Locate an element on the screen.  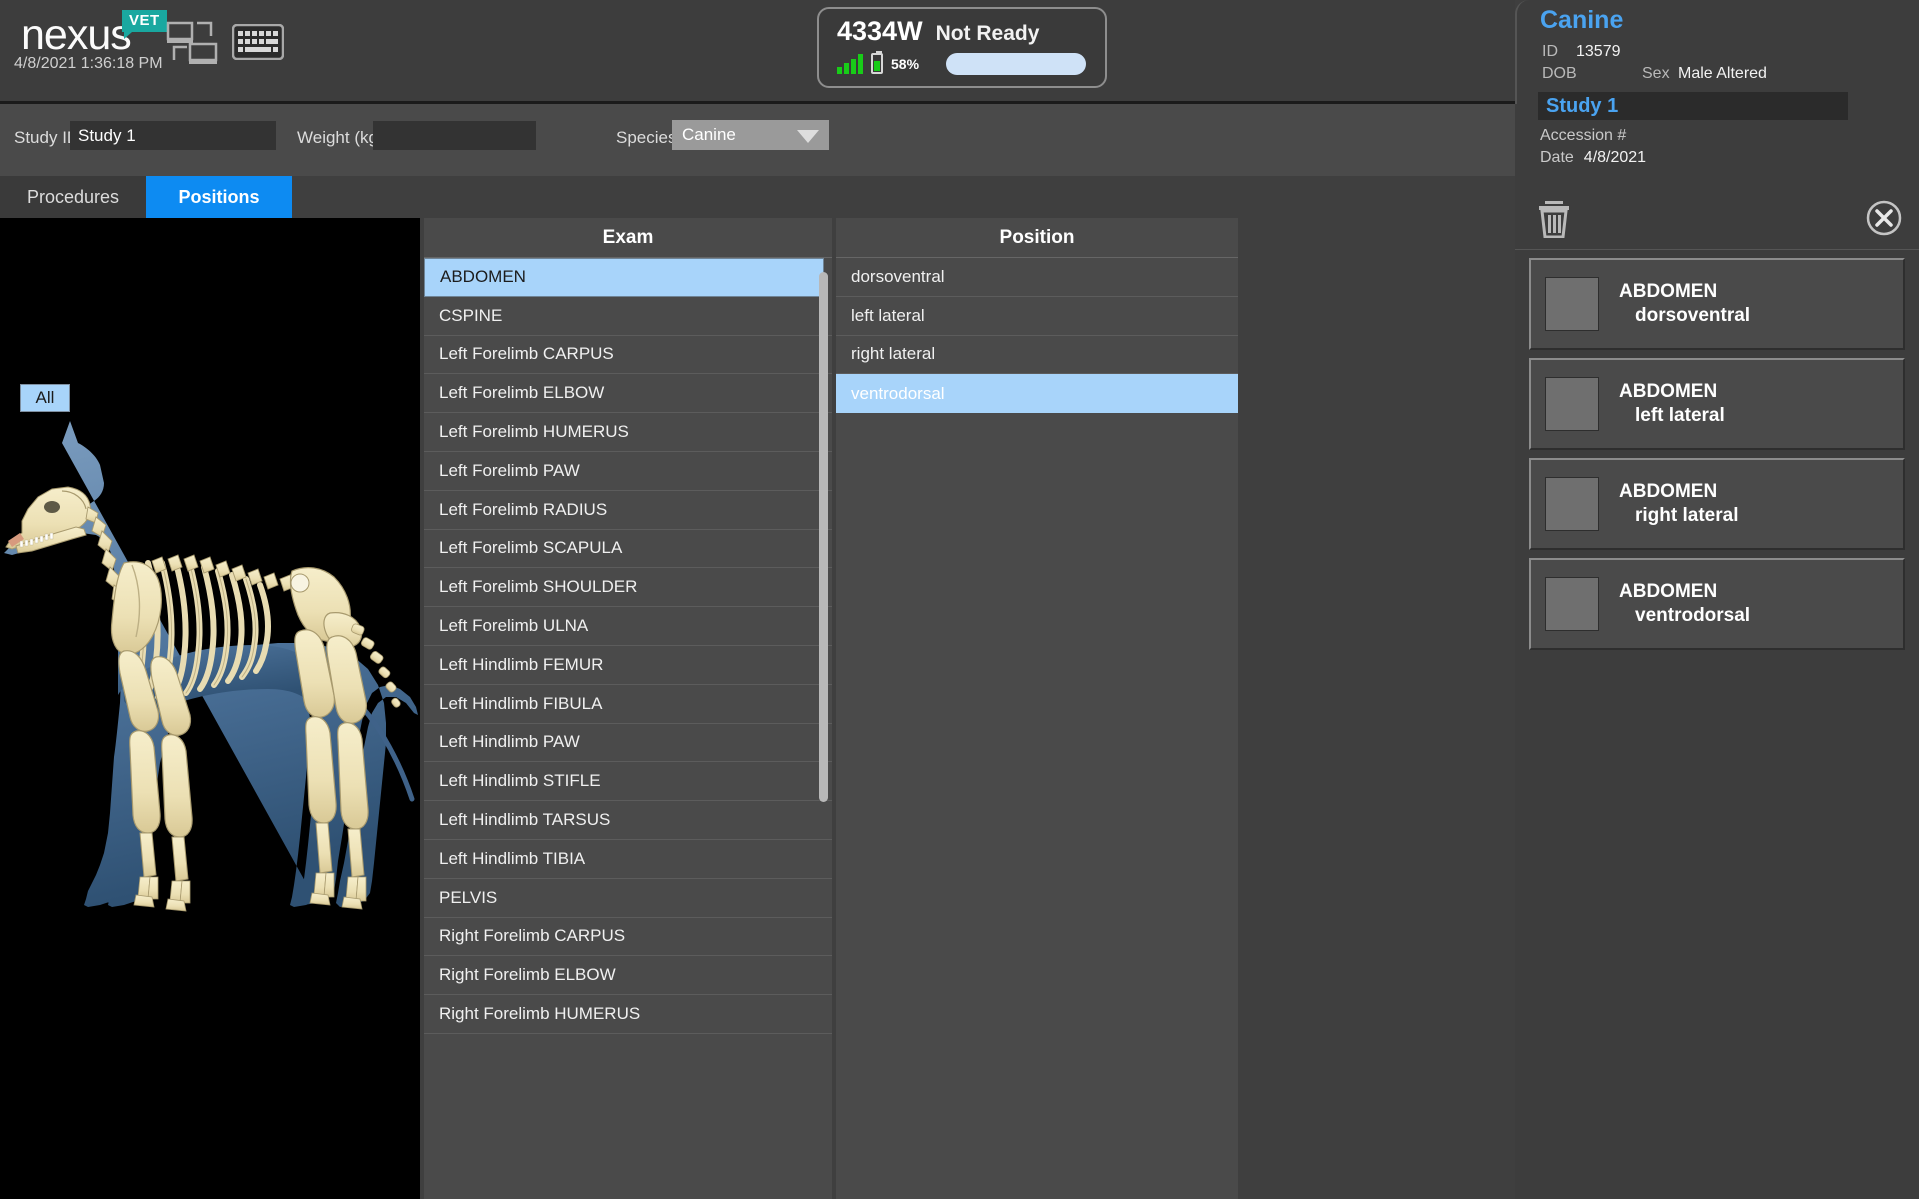
exam-list-item: Left Forelimb ELBOW is located at coordinates (628, 394).